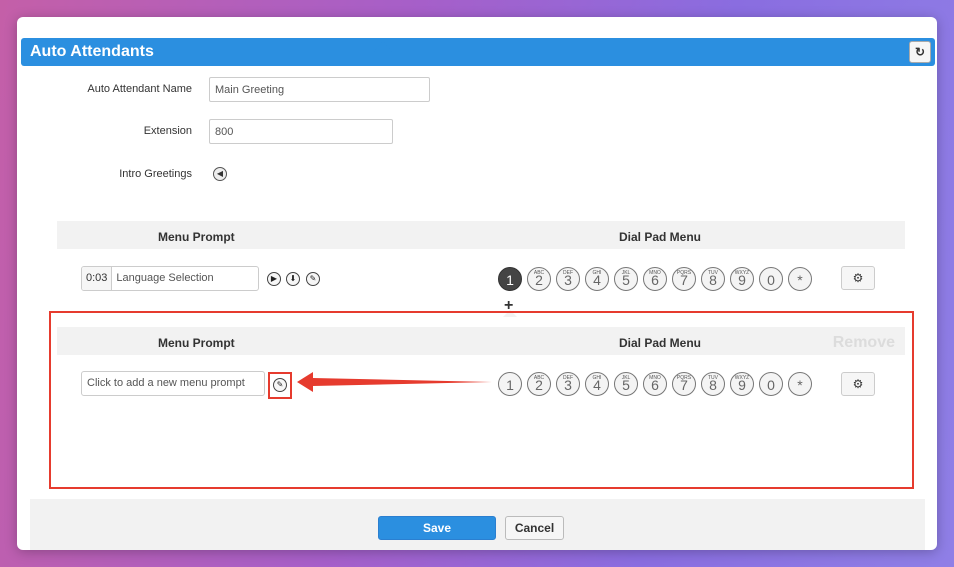 This screenshot has height=567, width=954. Describe the element at coordinates (280, 385) in the screenshot. I see `annotation-edit-highlight` at that location.